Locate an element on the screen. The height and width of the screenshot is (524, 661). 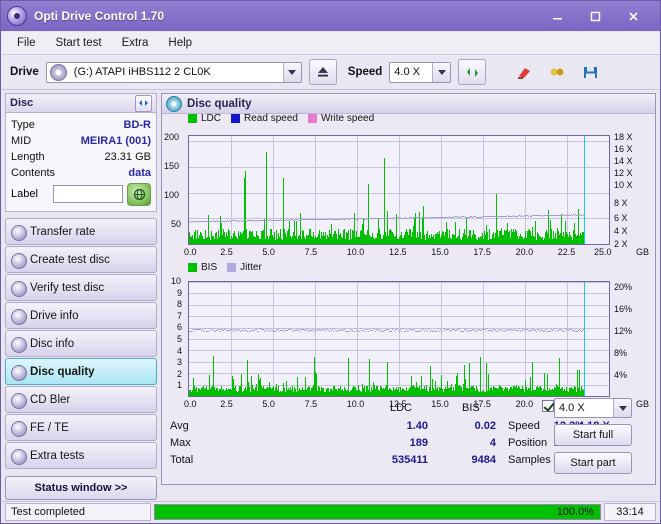
sidebar-item-transfer-rate: Transfer rate is located at coordinates (81, 231).